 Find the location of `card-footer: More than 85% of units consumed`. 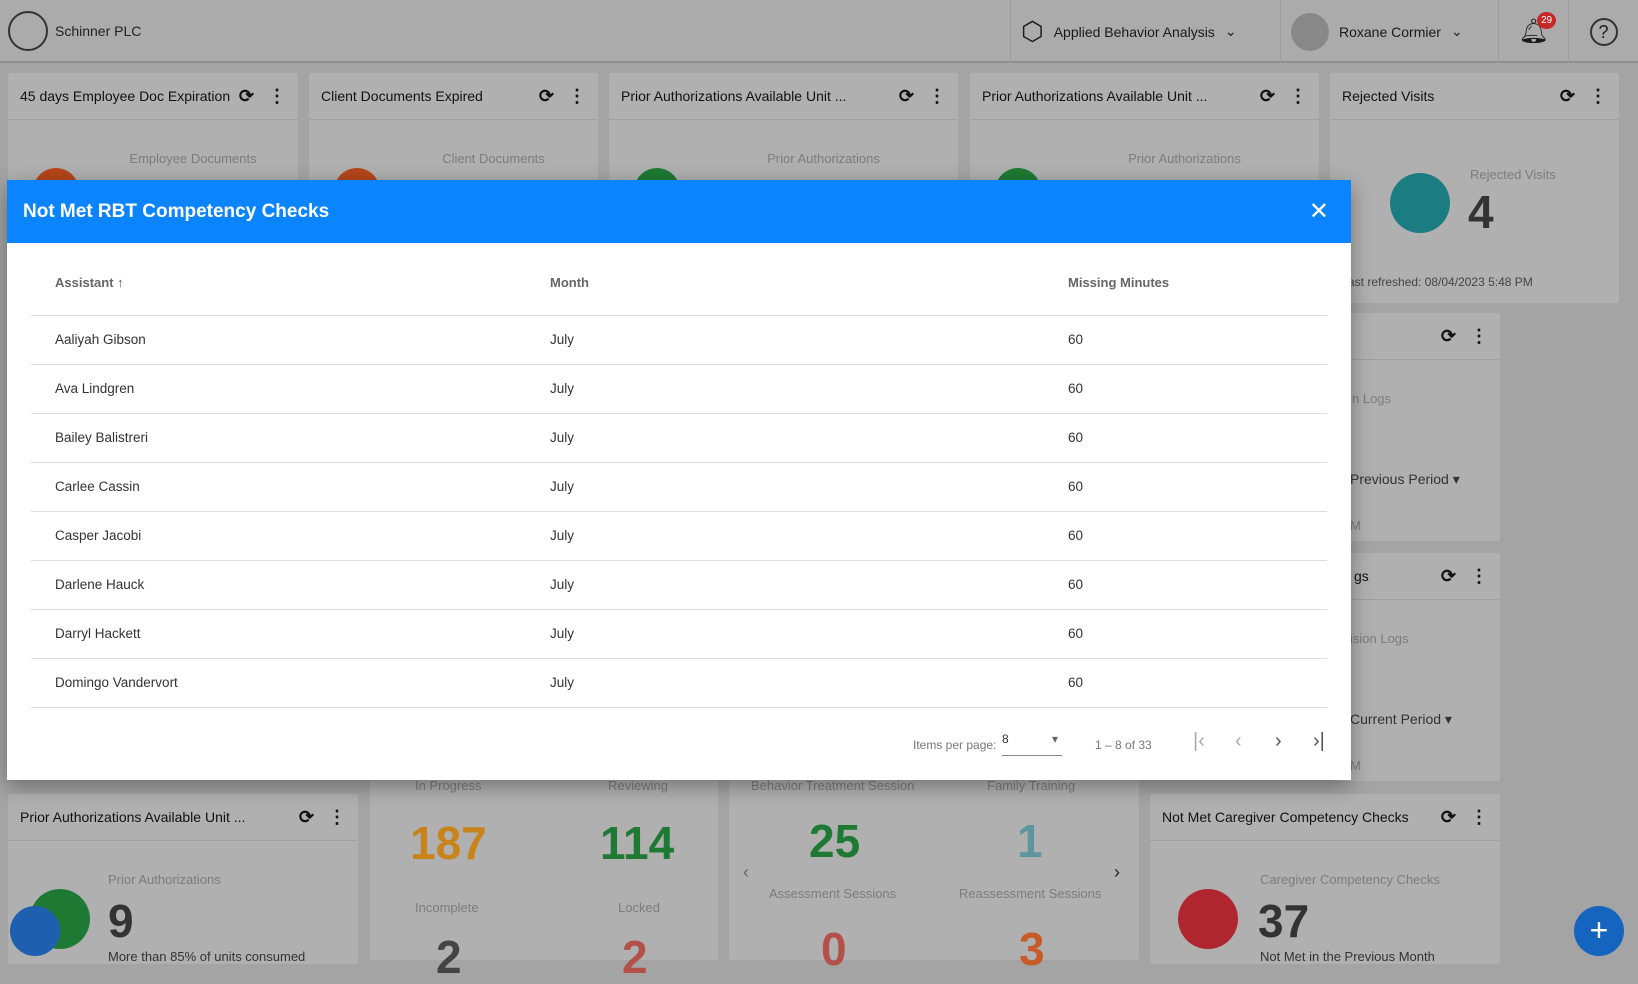

card-footer: More than 85% of units consumed is located at coordinates (207, 956).